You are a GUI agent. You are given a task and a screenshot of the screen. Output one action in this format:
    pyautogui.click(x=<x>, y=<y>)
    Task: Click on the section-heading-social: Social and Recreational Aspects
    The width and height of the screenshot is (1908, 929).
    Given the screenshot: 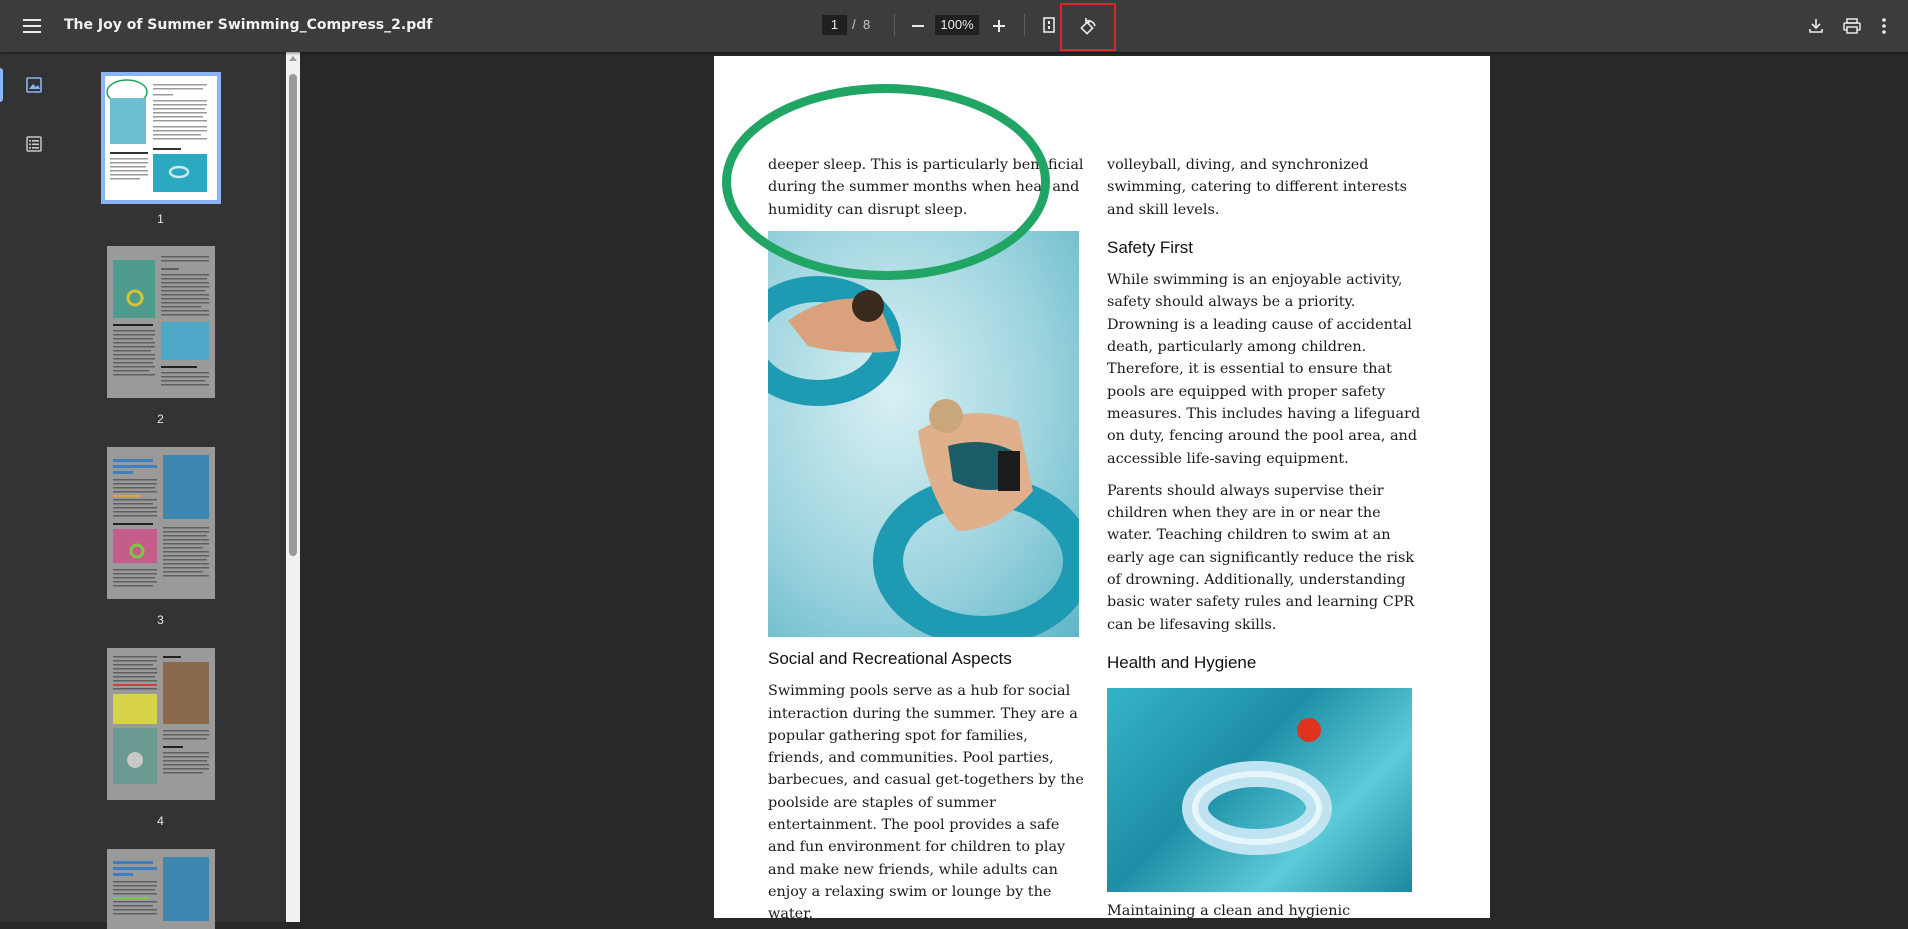 What is the action you would take?
    pyautogui.click(x=890, y=658)
    